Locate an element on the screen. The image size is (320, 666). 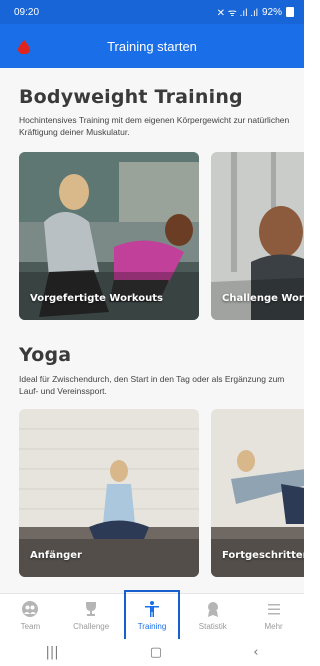
page-title: Training starten is located at coordinates (152, 46).